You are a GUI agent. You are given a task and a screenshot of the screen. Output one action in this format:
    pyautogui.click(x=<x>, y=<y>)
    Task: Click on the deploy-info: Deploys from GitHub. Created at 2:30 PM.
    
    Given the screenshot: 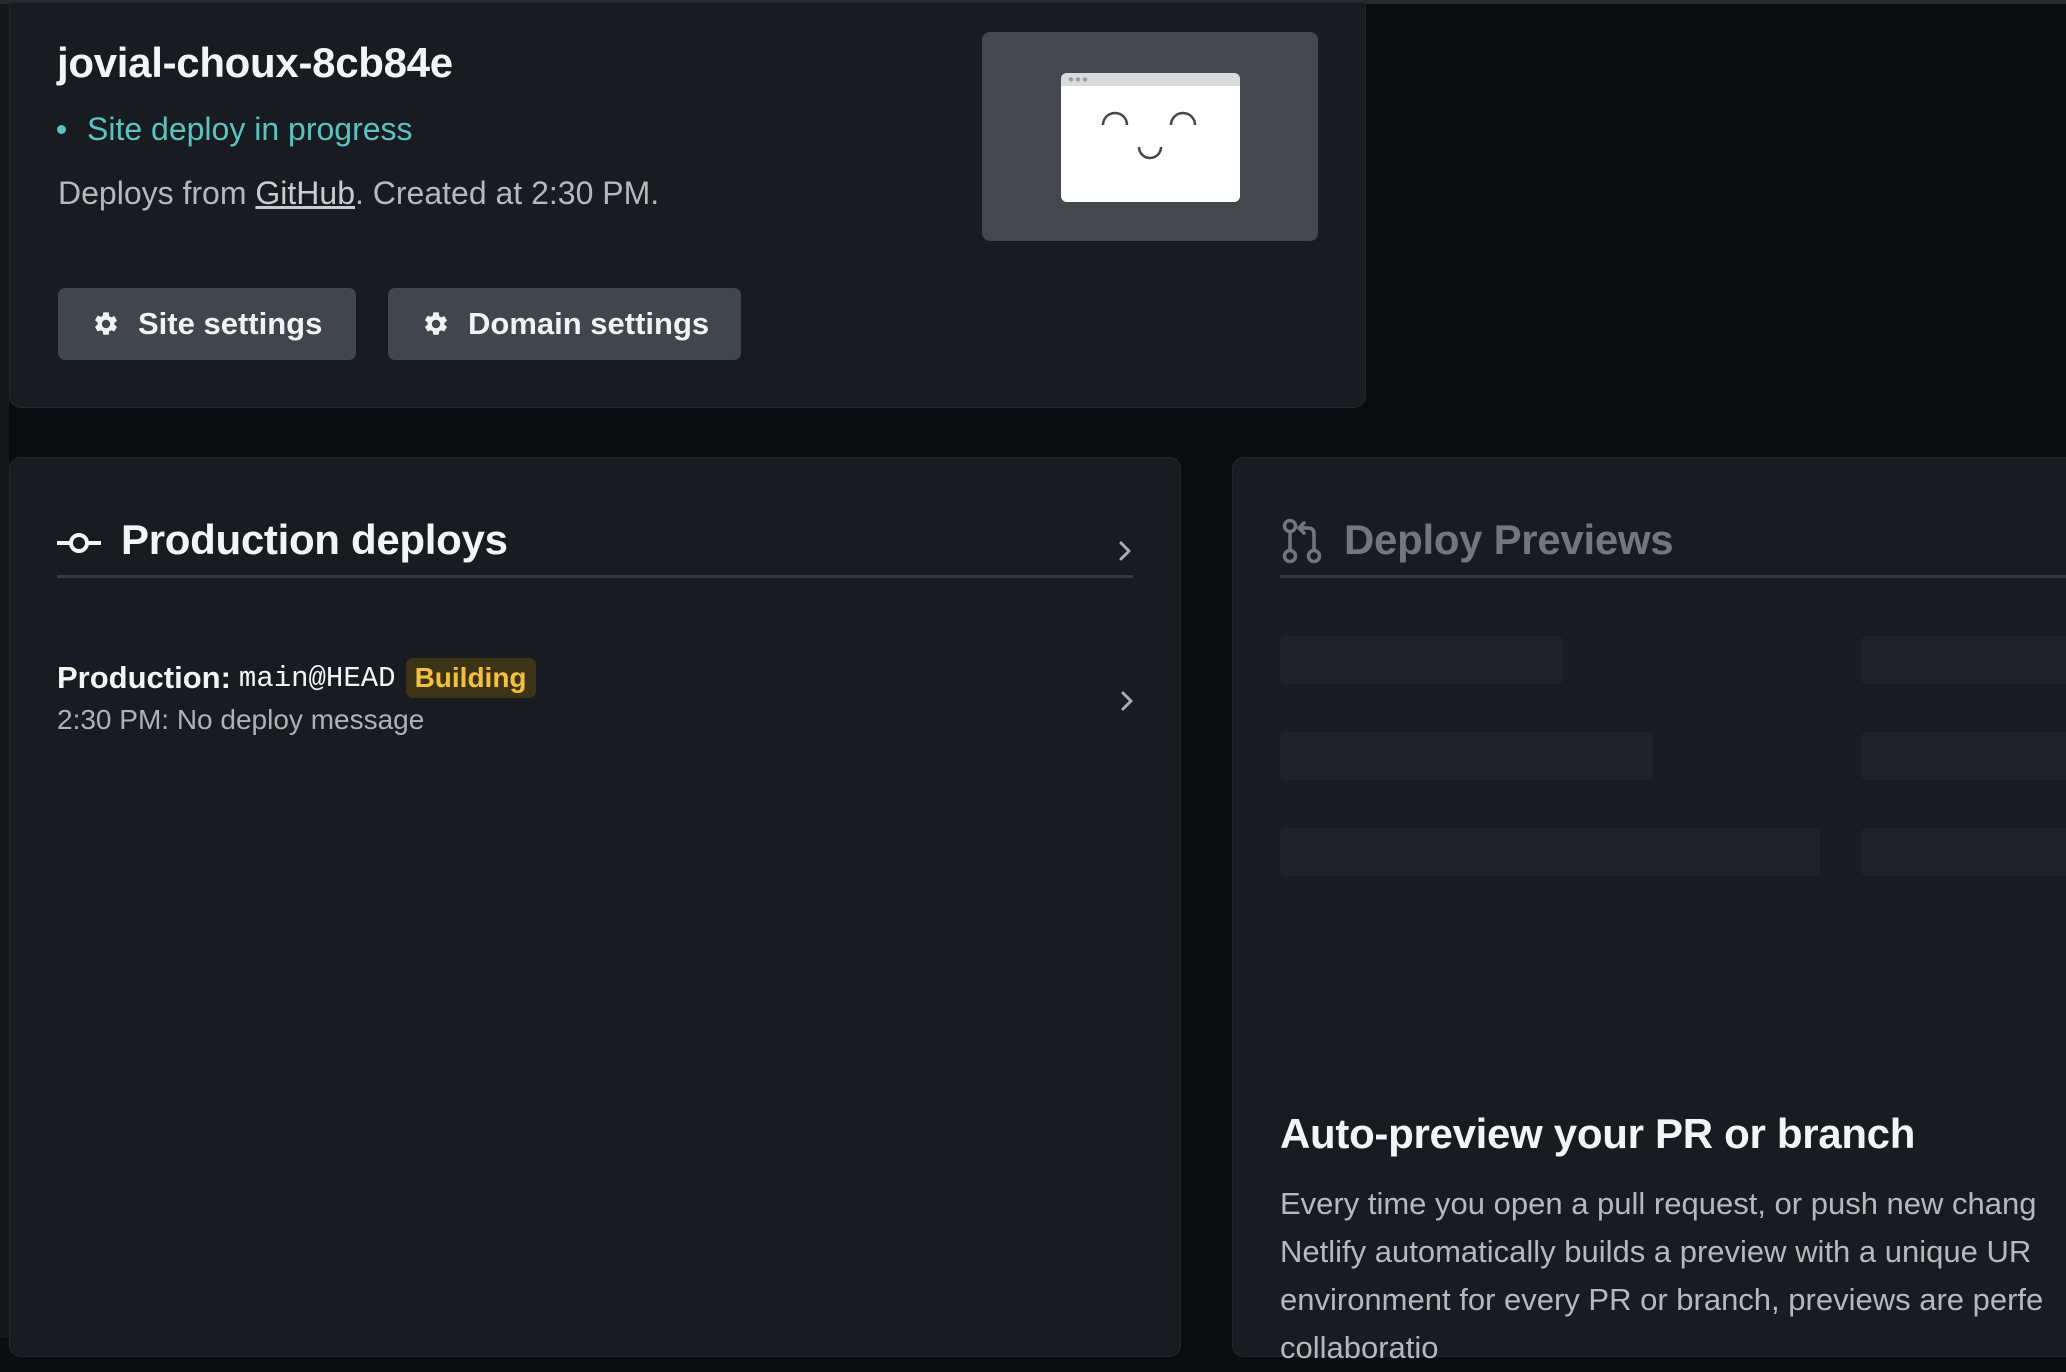 What is the action you would take?
    pyautogui.click(x=358, y=193)
    